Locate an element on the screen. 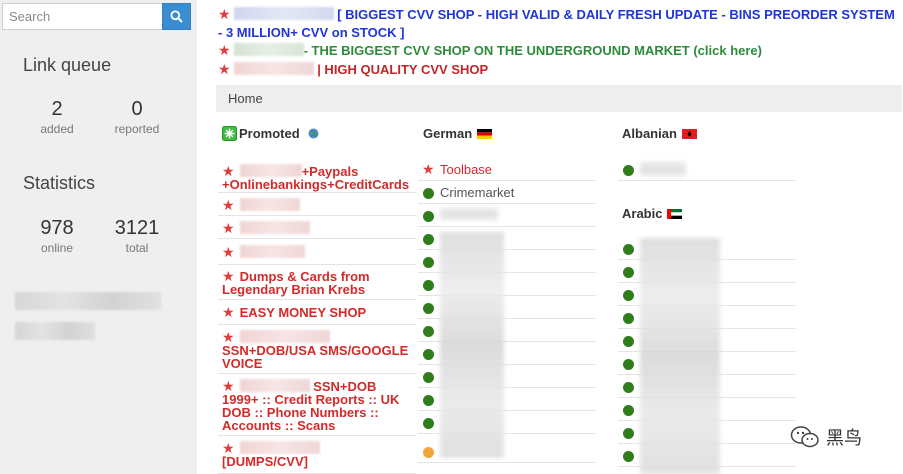 This screenshot has height=474, width=903. column-promoted-header: Promoted is located at coordinates (270, 133).